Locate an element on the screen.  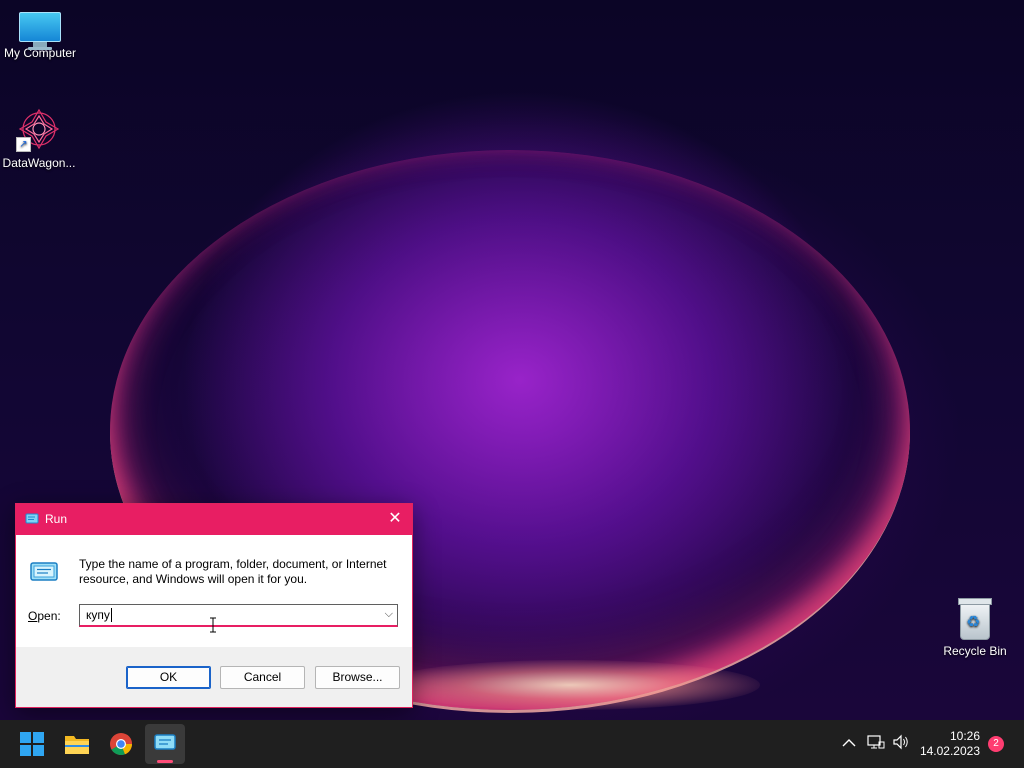
windows-start-icon is located at coordinates (32, 744).